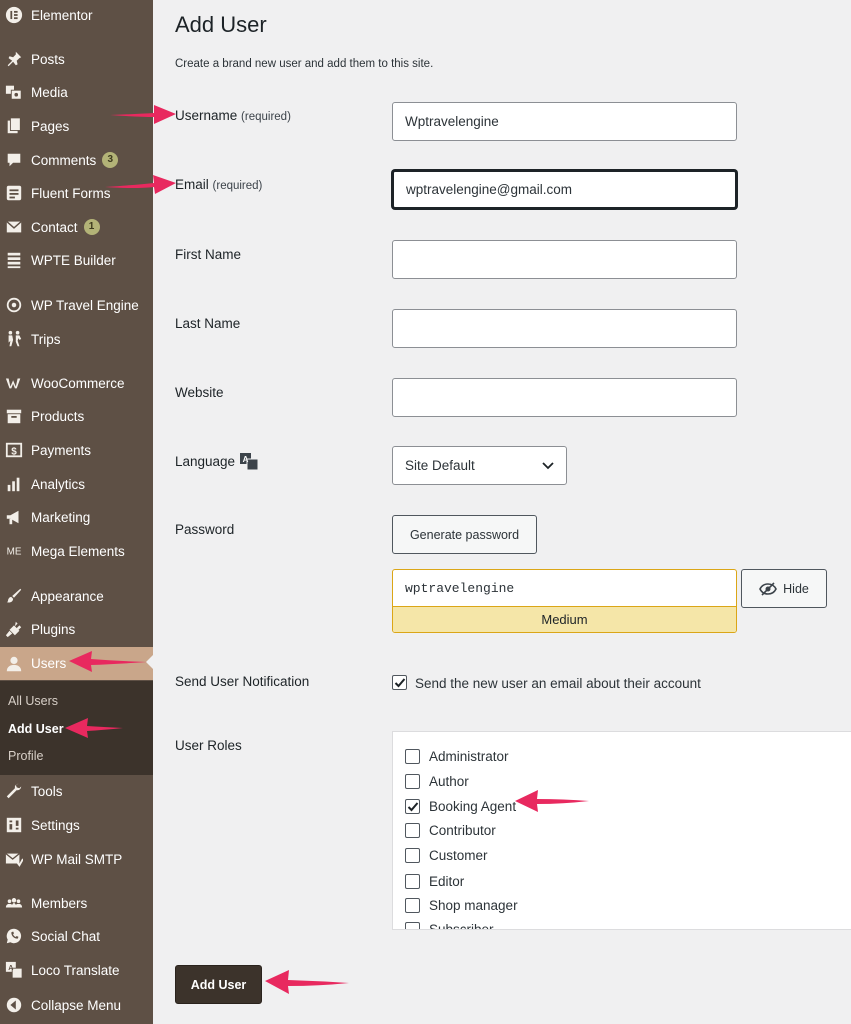 This screenshot has height=1024, width=851. Describe the element at coordinates (76, 663) in the screenshot. I see `sidebar-item-users: Users` at that location.